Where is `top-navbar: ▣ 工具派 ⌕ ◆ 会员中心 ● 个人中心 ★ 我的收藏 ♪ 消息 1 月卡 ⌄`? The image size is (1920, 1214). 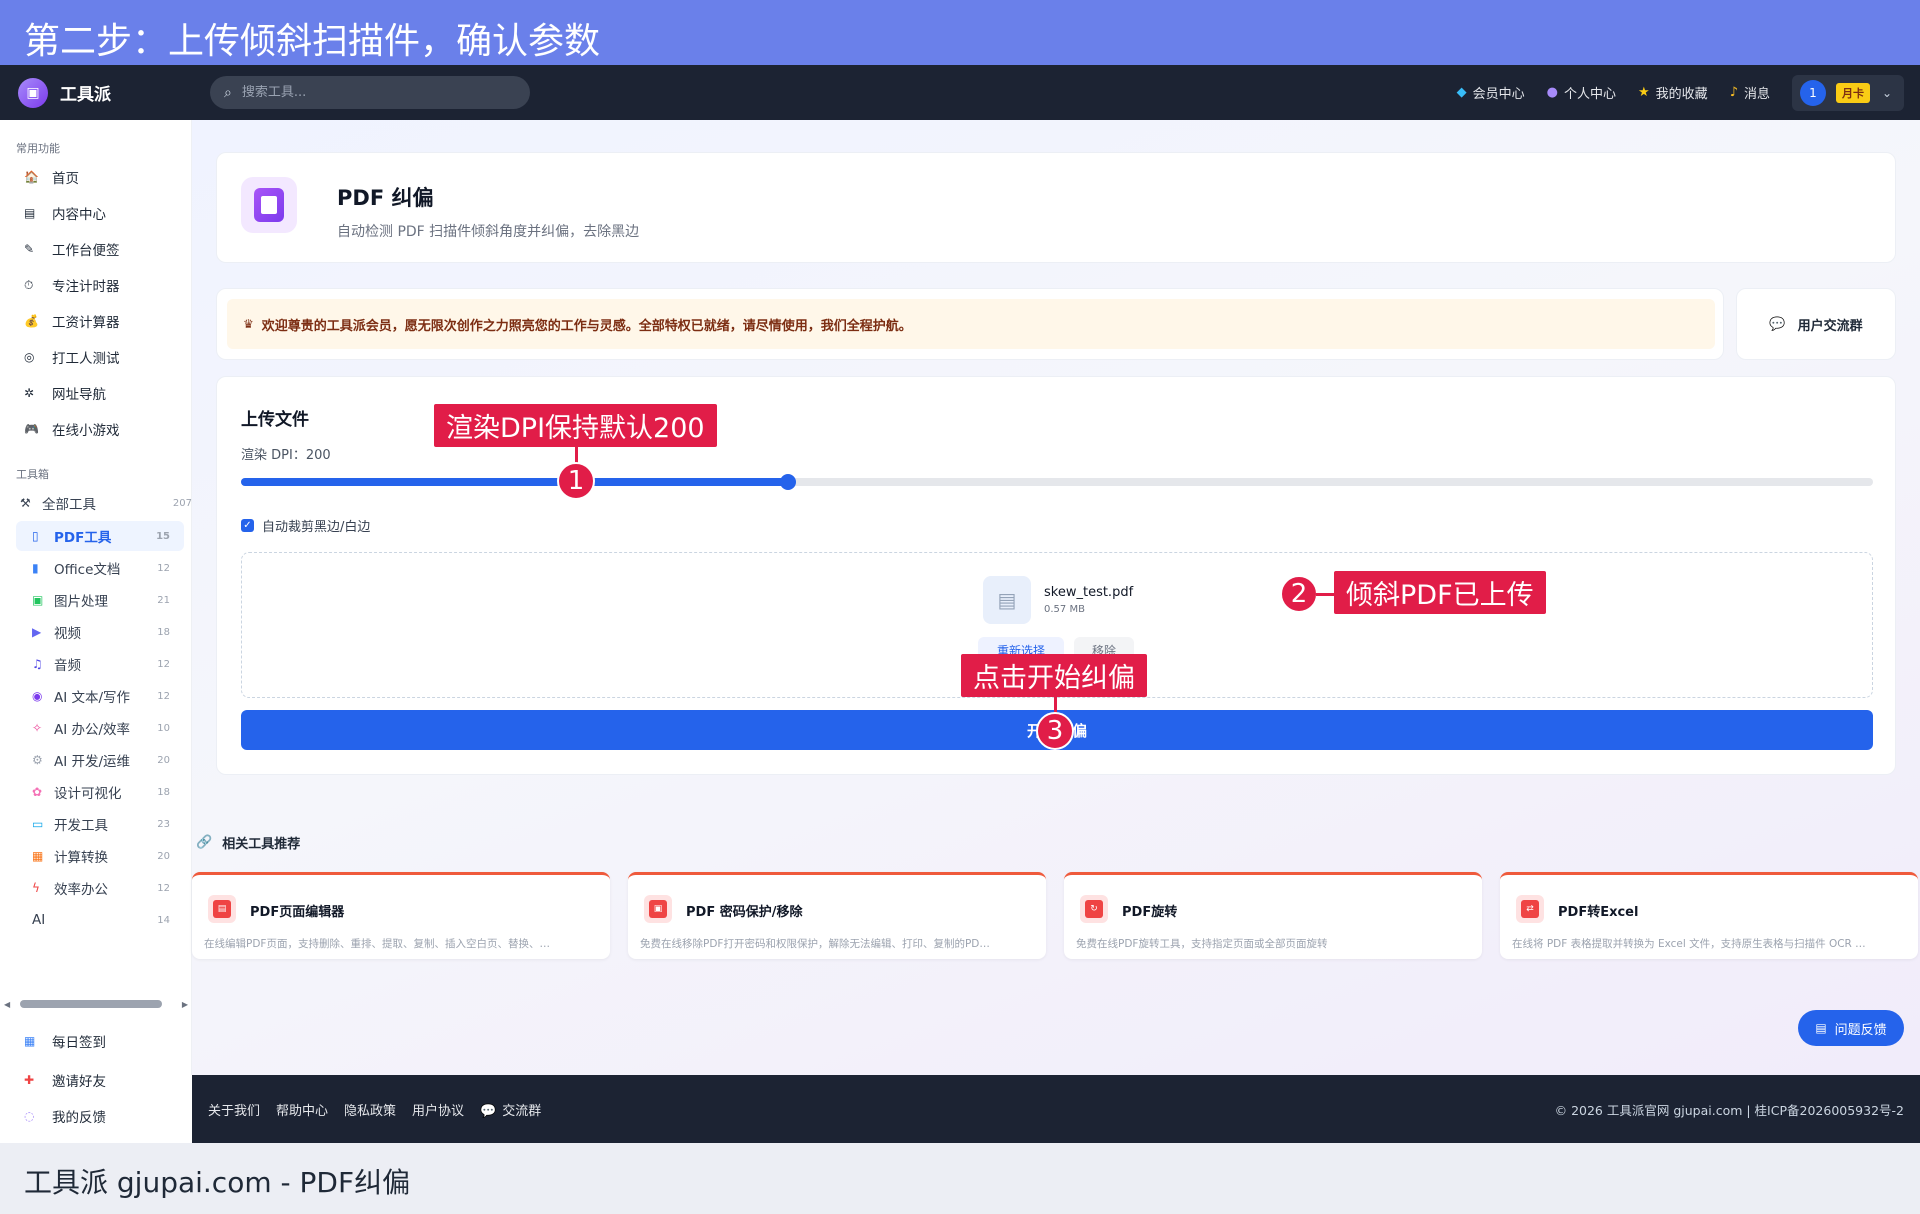 top-navbar: ▣ 工具派 ⌕ ◆ 会员中心 ● 个人中心 ★ 我的收藏 ♪ 消息 1 月卡 ⌄ is located at coordinates (960, 92).